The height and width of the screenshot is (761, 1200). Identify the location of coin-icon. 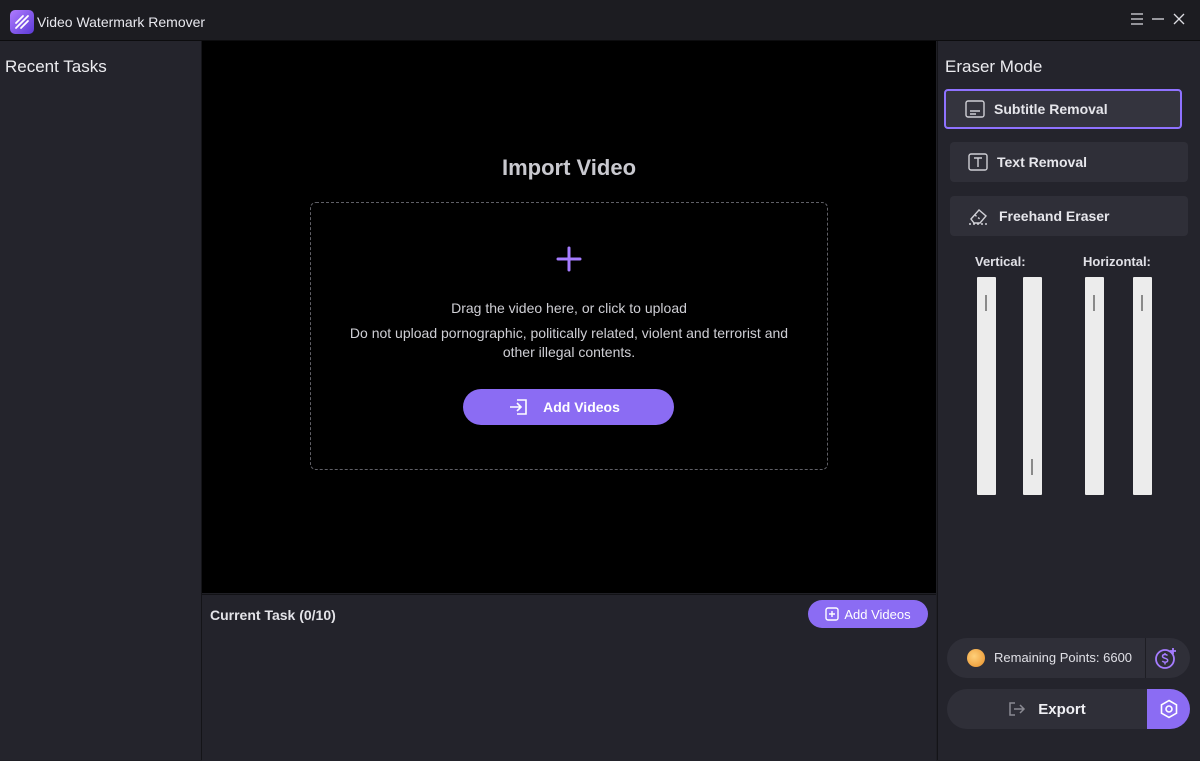
(976, 658).